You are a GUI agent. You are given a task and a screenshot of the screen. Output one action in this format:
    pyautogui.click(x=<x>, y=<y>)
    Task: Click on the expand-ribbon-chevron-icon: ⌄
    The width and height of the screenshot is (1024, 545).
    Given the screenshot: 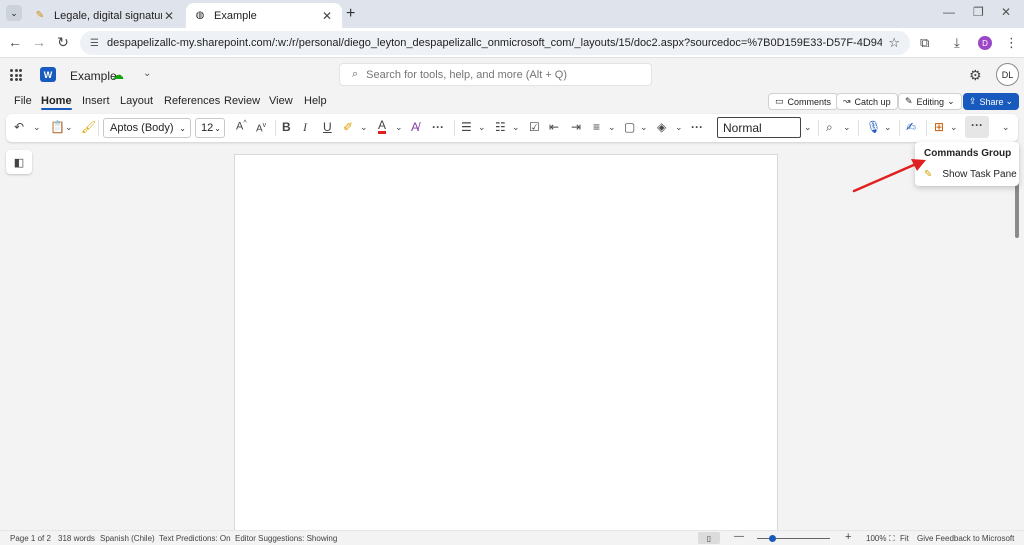 What is the action you would take?
    pyautogui.click(x=1006, y=127)
    